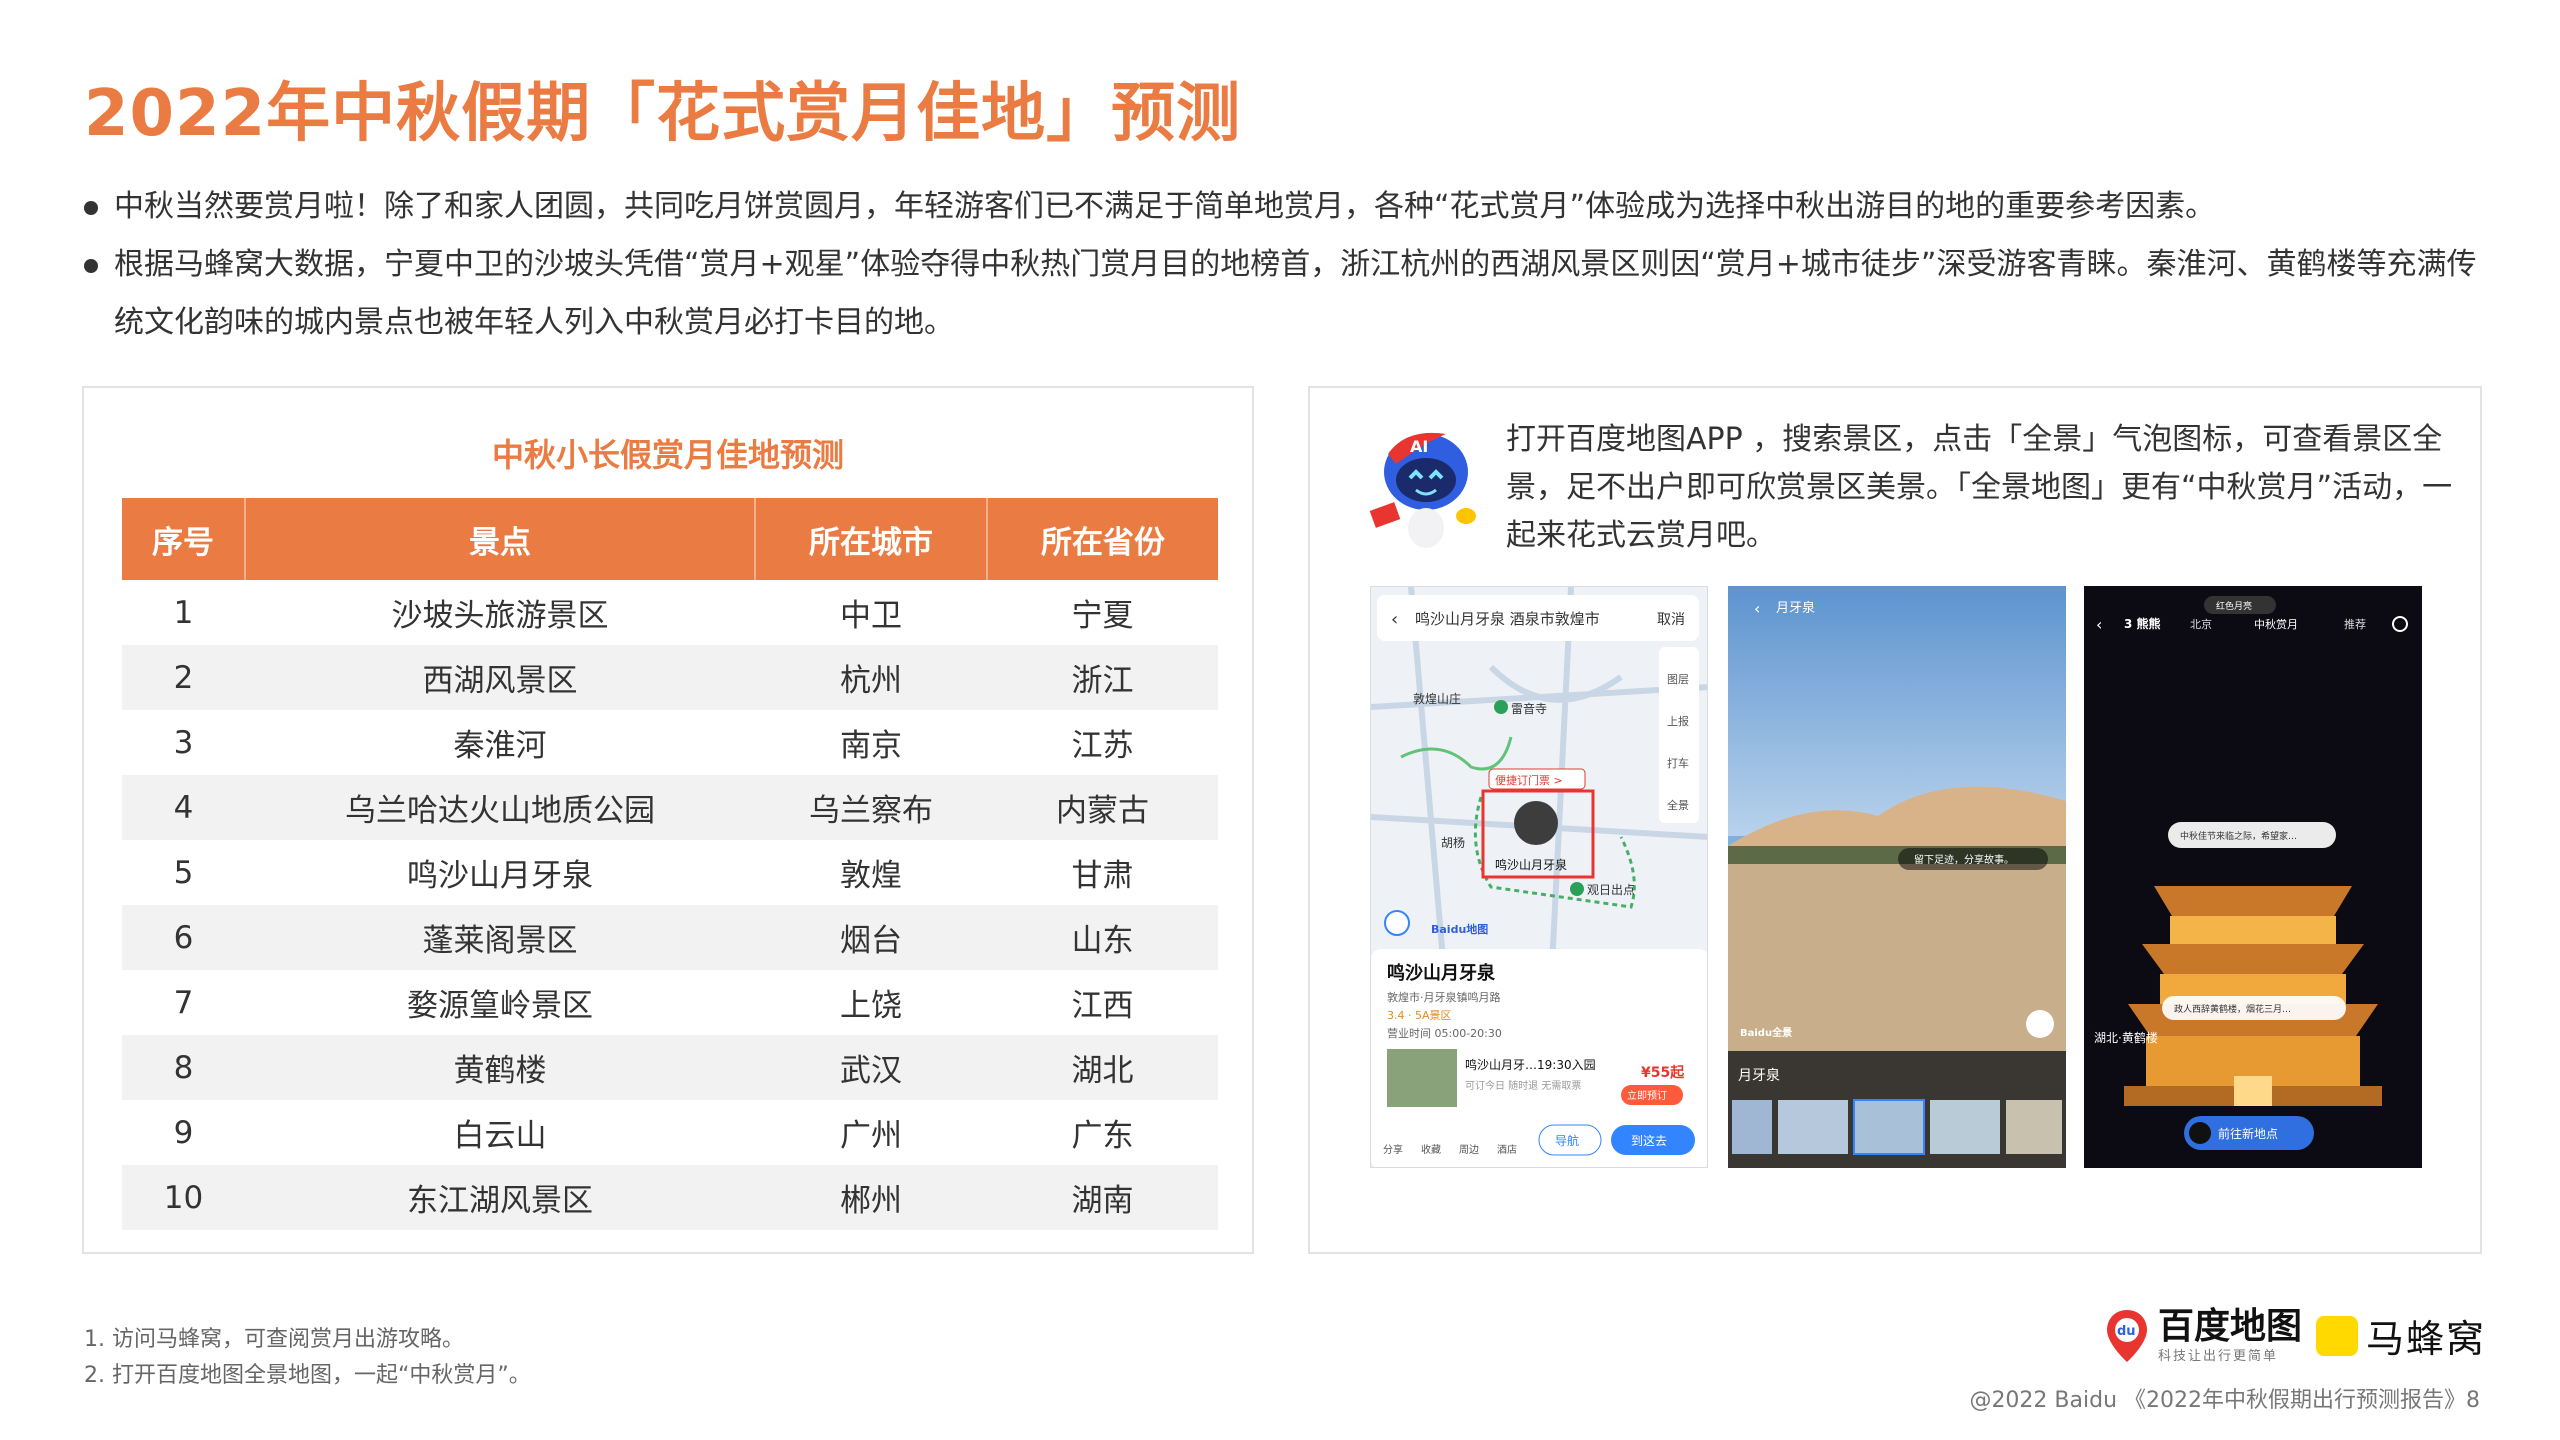 The height and width of the screenshot is (1440, 2560). What do you see at coordinates (1663, 1072) in the screenshot?
I see `ticket-price: ¥55起` at bounding box center [1663, 1072].